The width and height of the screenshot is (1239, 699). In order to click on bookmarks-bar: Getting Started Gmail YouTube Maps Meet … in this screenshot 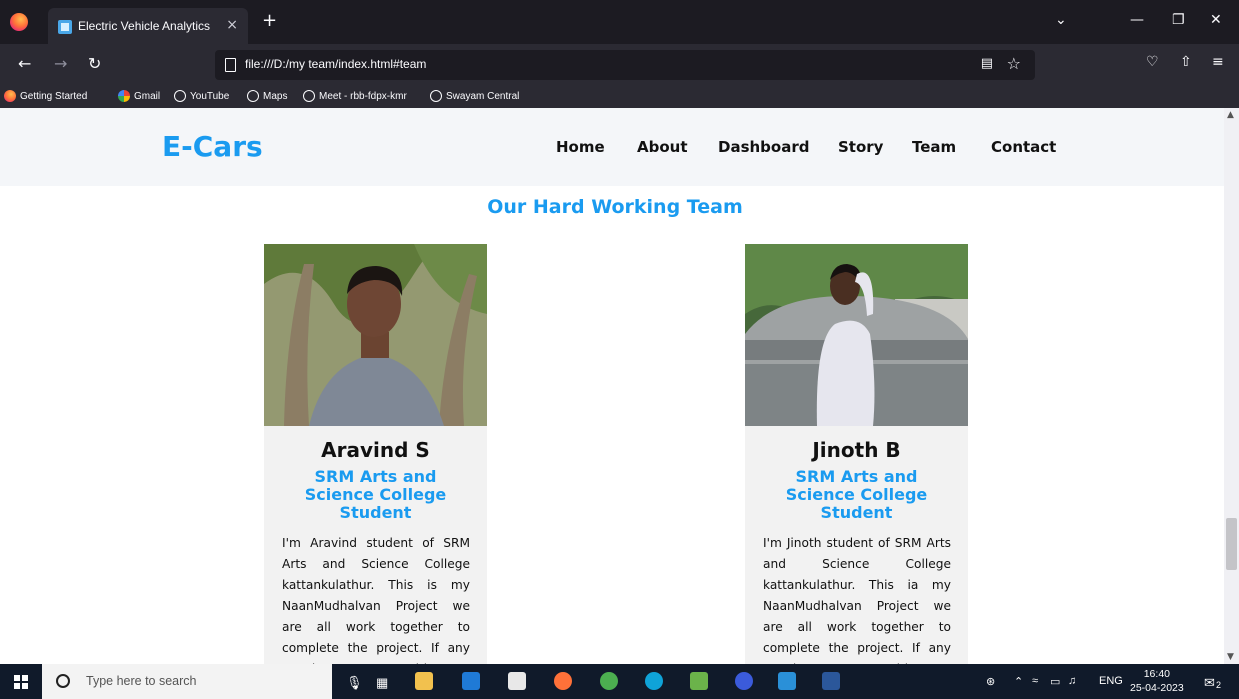, I will do `click(619, 97)`.